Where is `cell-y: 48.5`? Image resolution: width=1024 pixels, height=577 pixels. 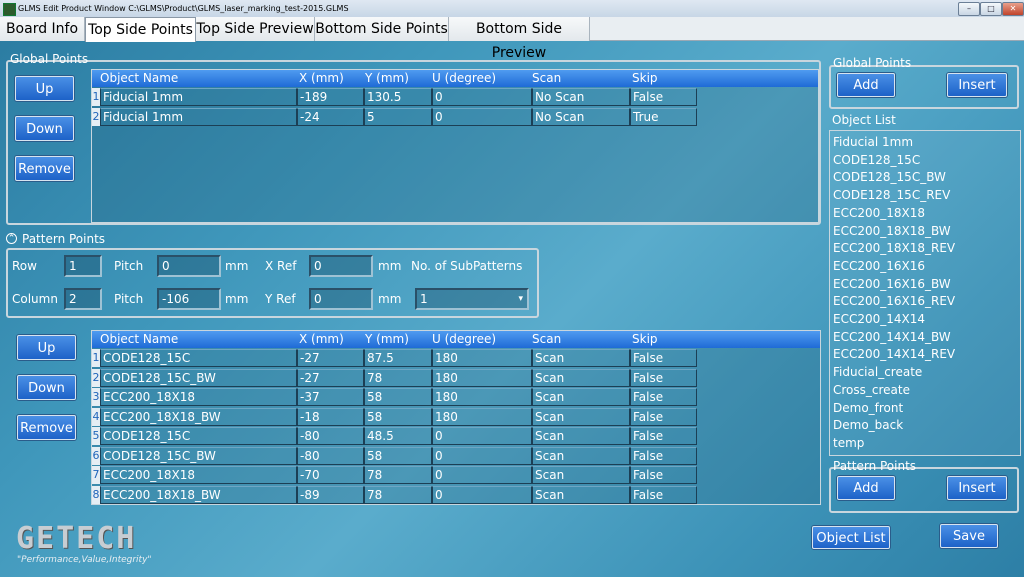 cell-y: 48.5 is located at coordinates (398, 436).